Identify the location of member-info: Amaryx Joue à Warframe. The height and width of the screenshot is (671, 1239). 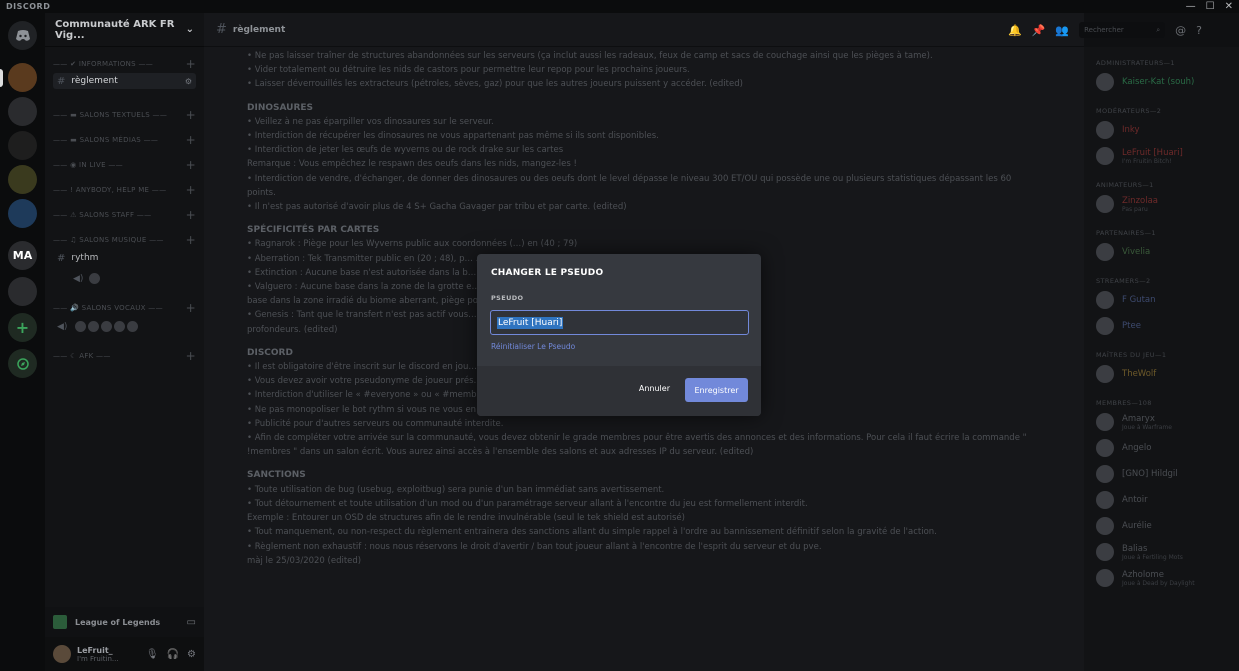
(1147, 422).